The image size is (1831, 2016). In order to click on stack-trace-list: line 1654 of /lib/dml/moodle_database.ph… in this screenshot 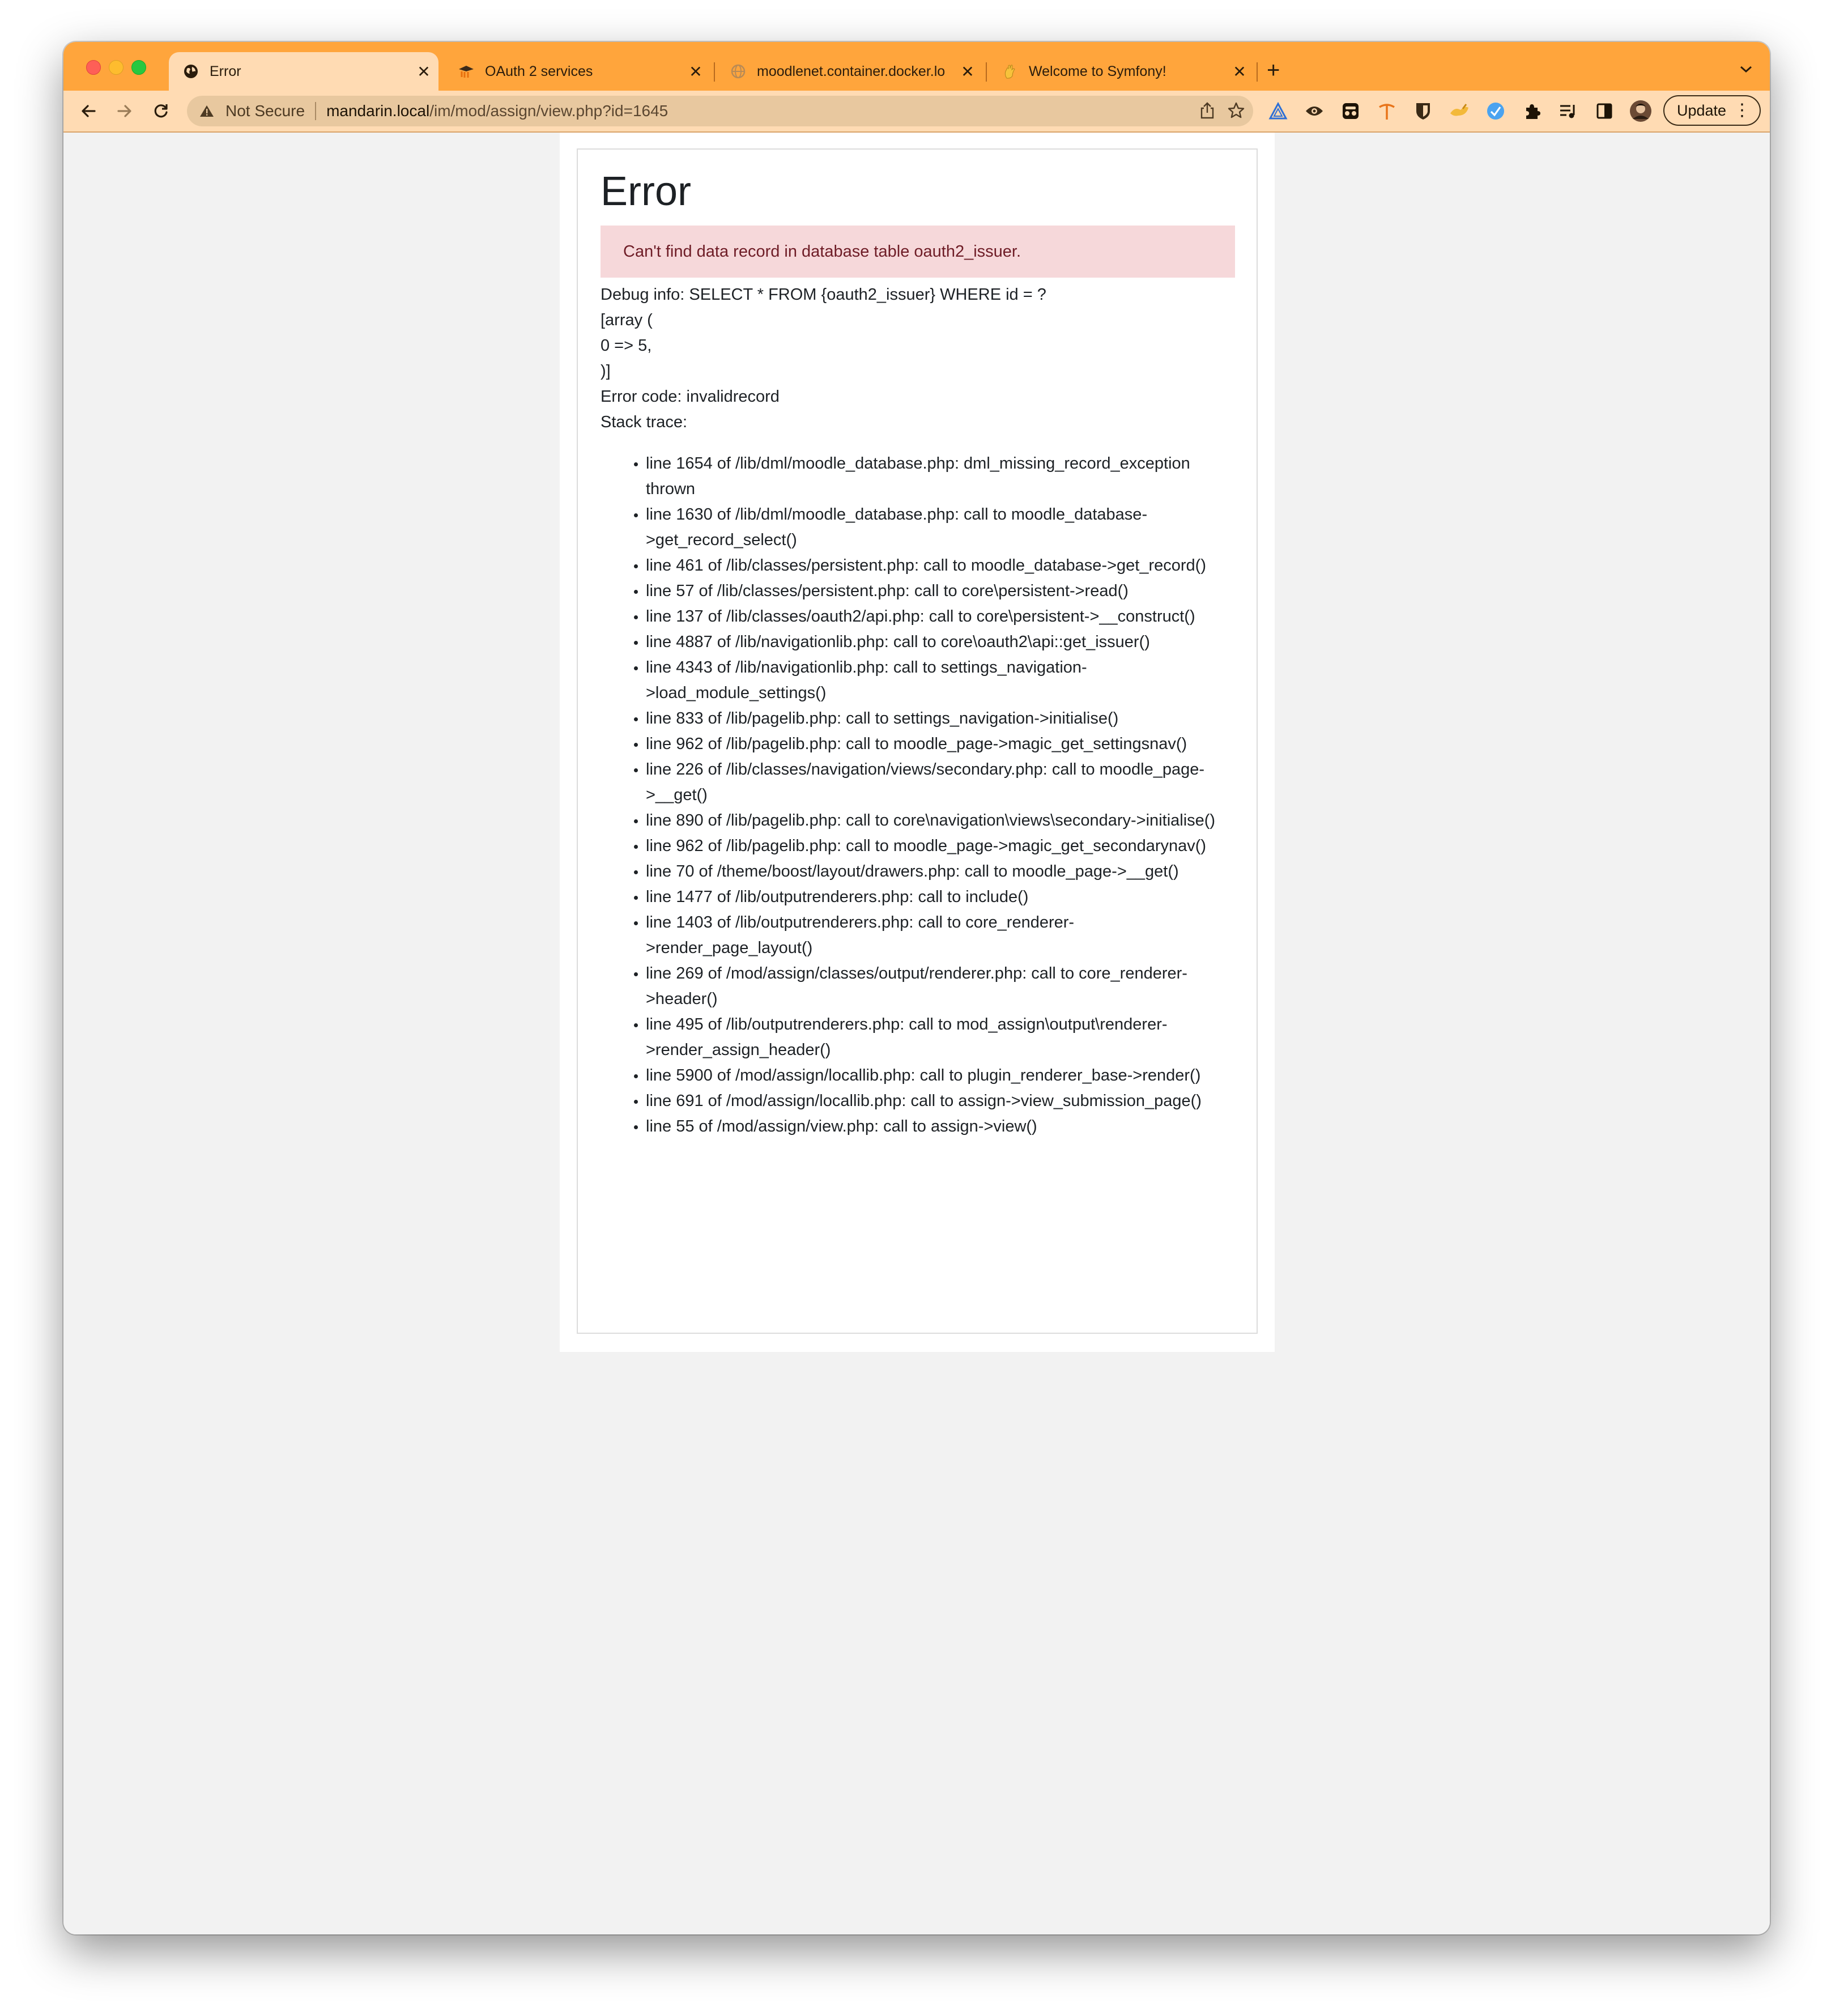, I will do `click(918, 795)`.